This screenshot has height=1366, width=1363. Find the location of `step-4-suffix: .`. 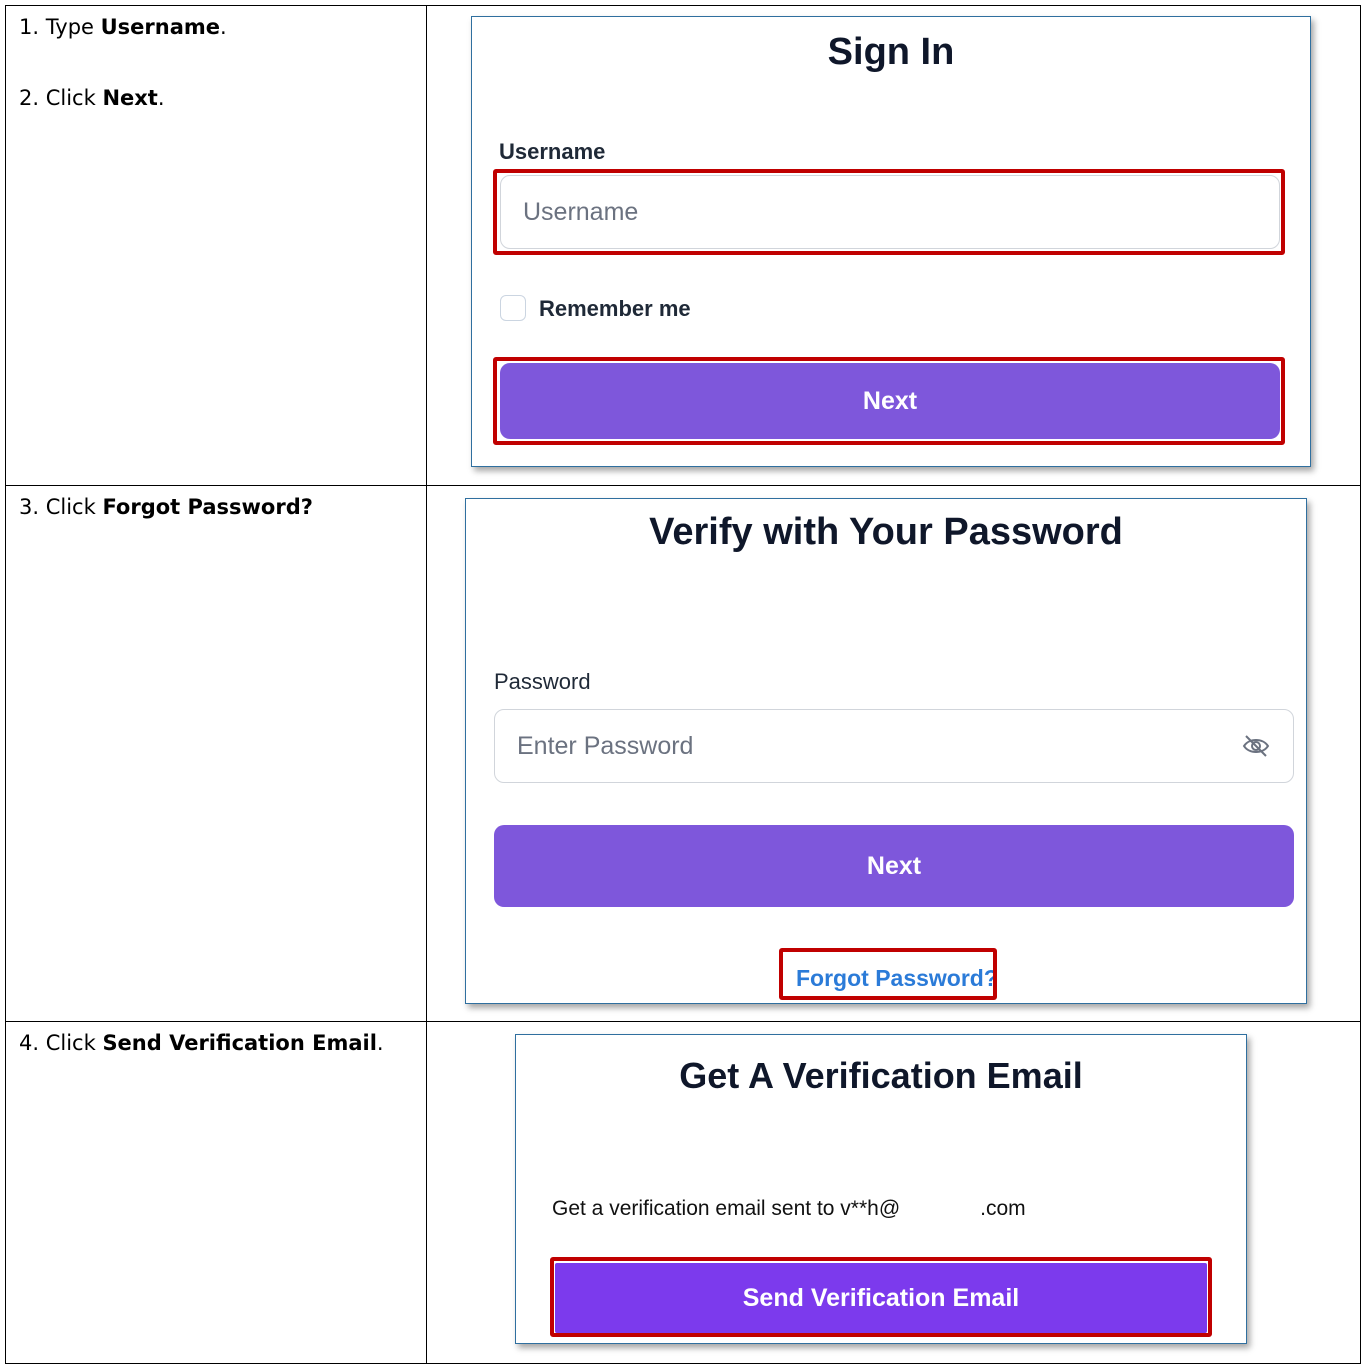

step-4-suffix: . is located at coordinates (380, 1043).